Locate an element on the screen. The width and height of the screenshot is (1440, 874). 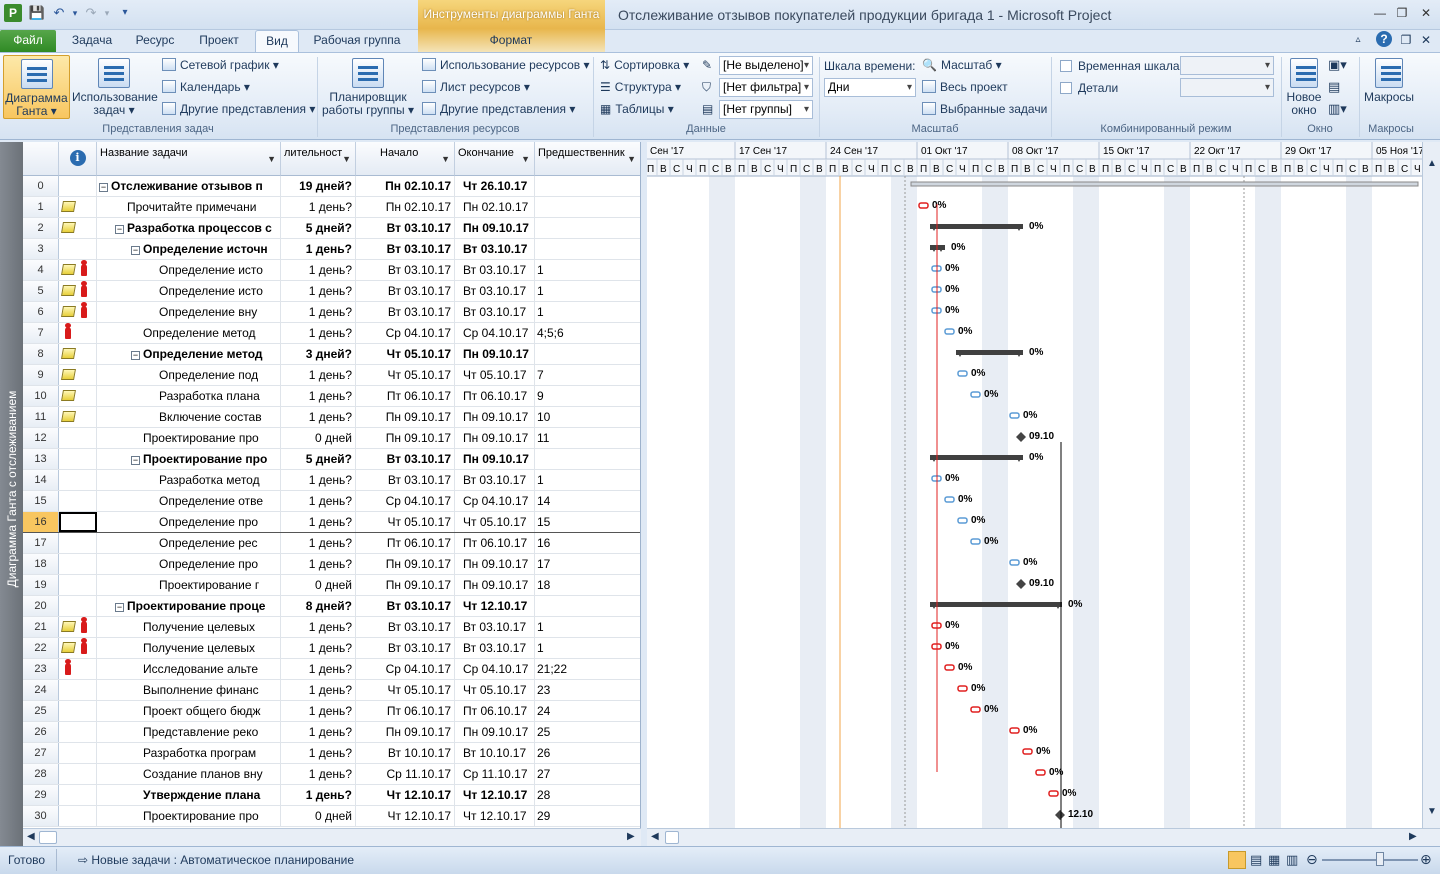
doc-close-icon: ✕ is located at coordinates (1426, 41).